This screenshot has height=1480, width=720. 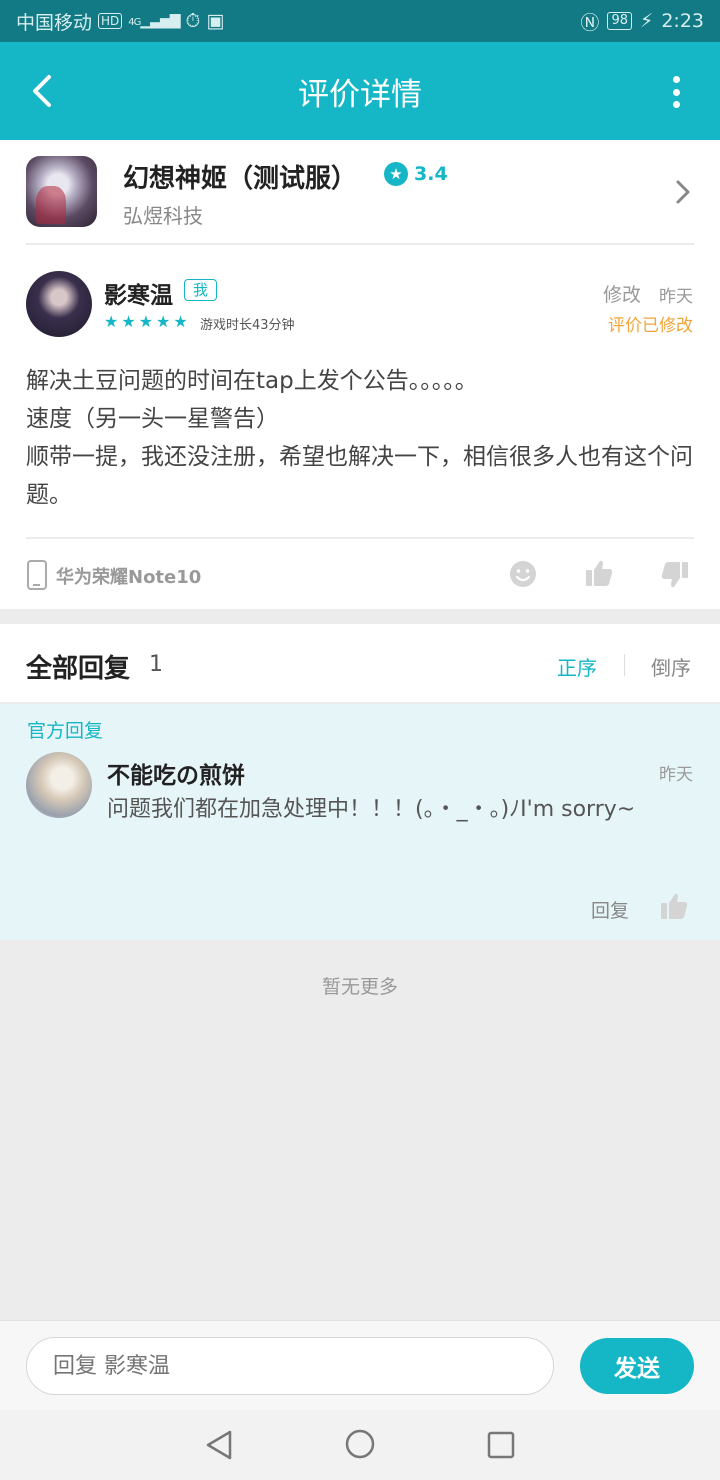 I want to click on rating-value: 3.4, so click(x=431, y=174).